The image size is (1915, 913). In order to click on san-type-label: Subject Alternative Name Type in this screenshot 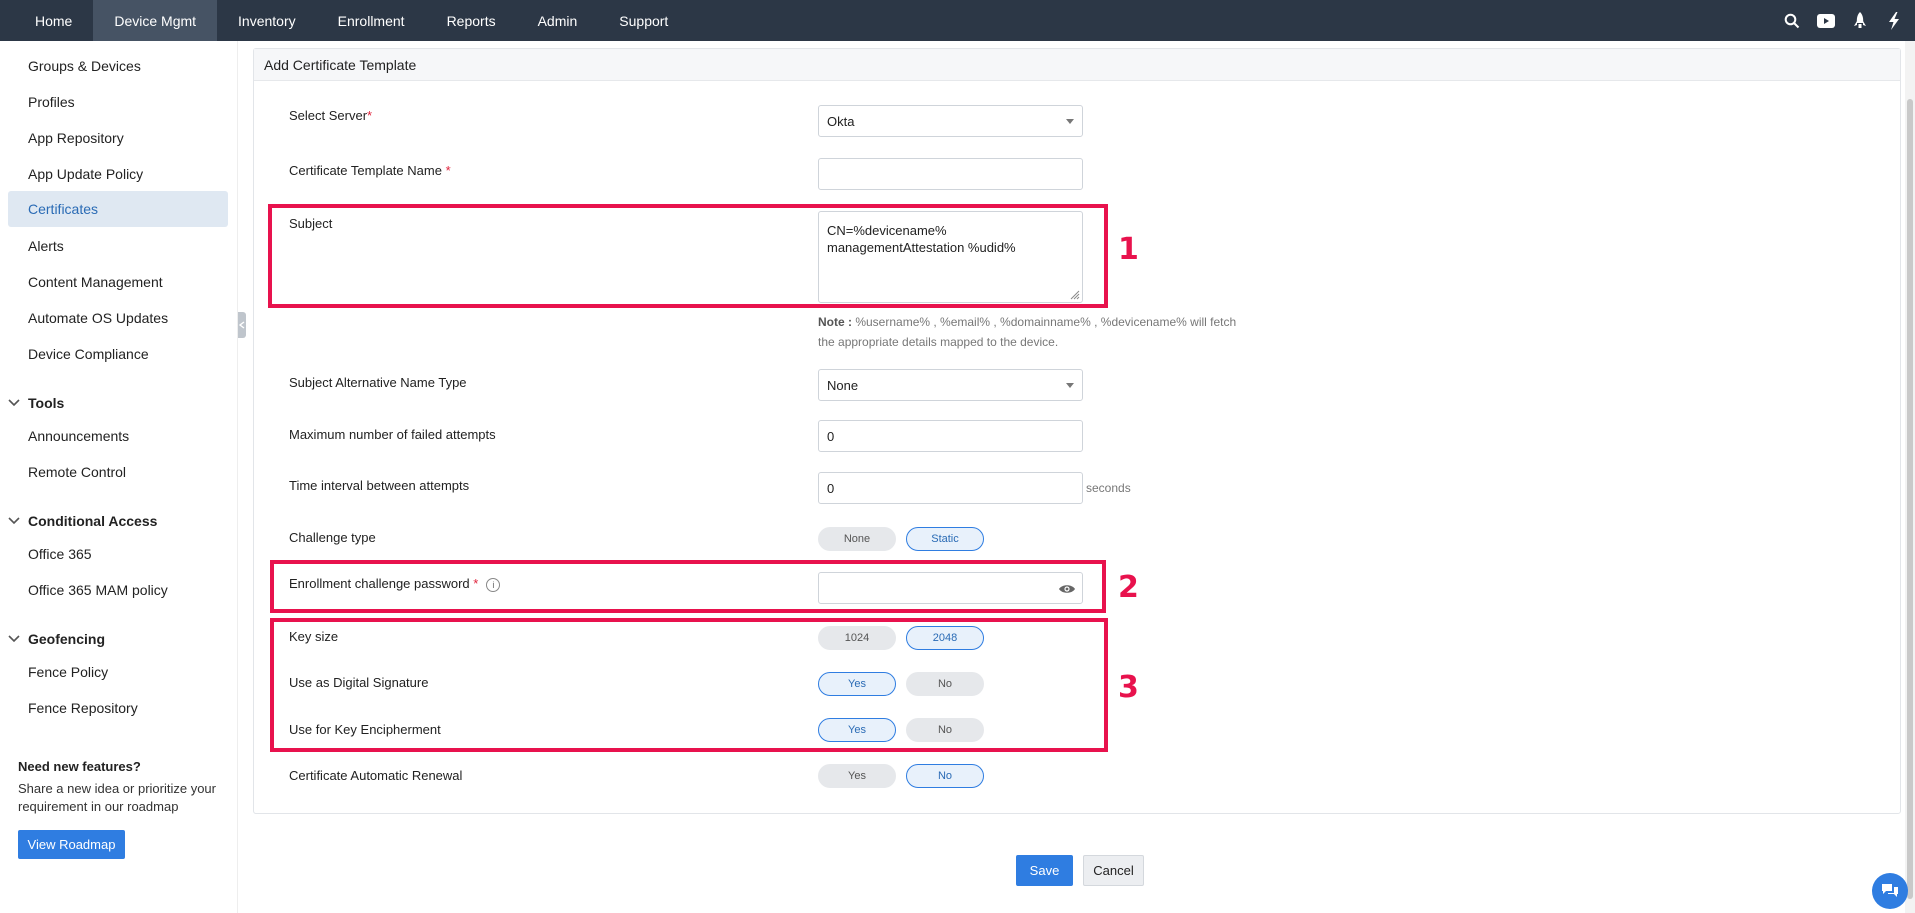, I will do `click(378, 382)`.